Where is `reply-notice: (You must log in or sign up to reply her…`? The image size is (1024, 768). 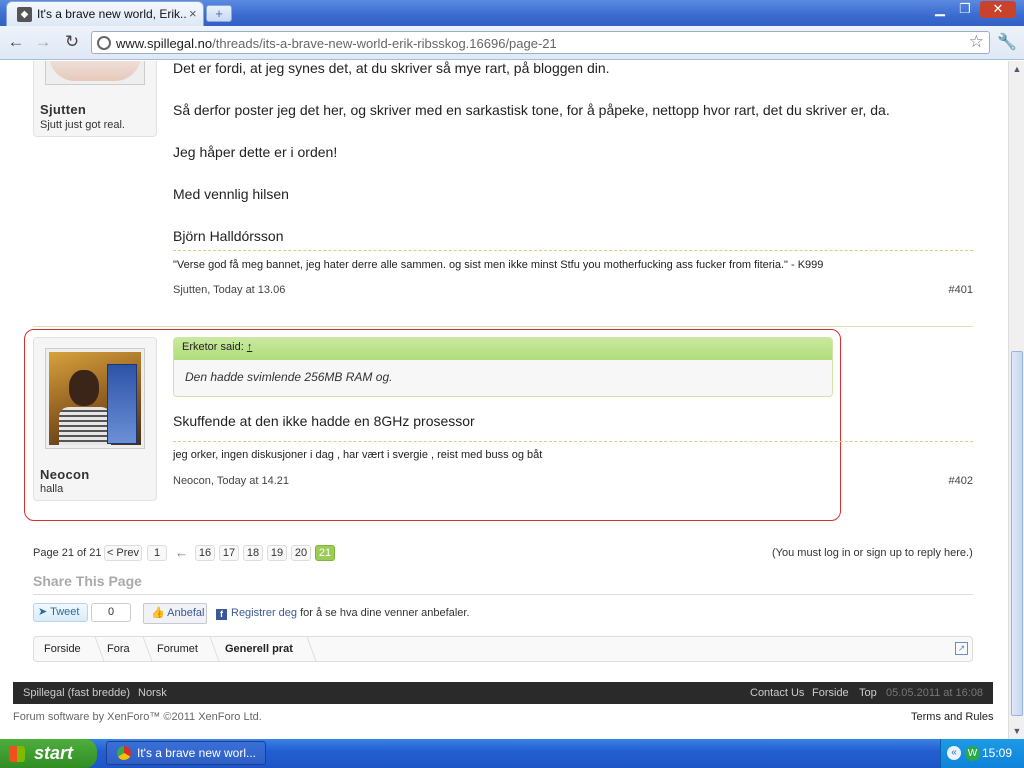 reply-notice: (You must log in or sign up to reply her… is located at coordinates (872, 553).